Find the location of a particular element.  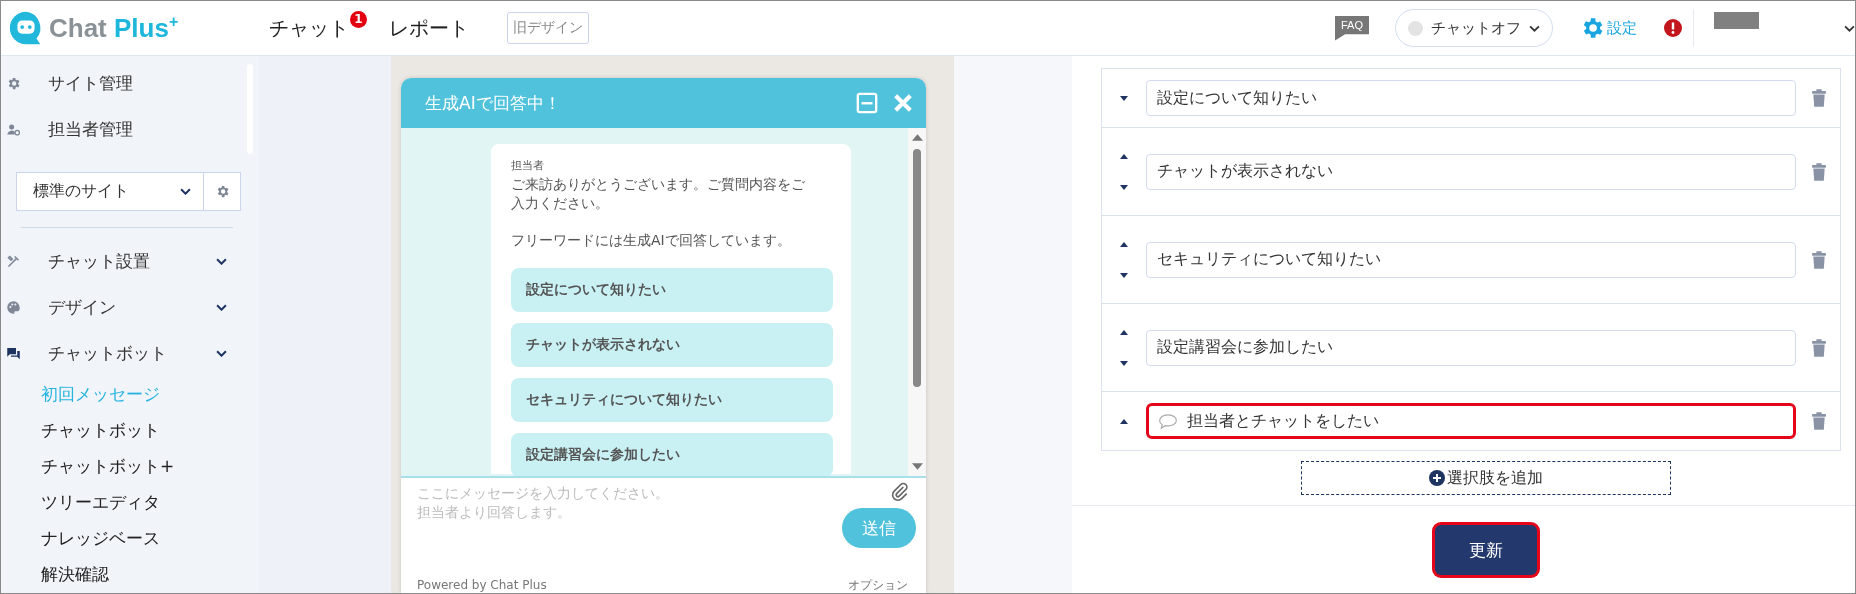

sidebar-subitem: 解決確認 is located at coordinates (130, 574).